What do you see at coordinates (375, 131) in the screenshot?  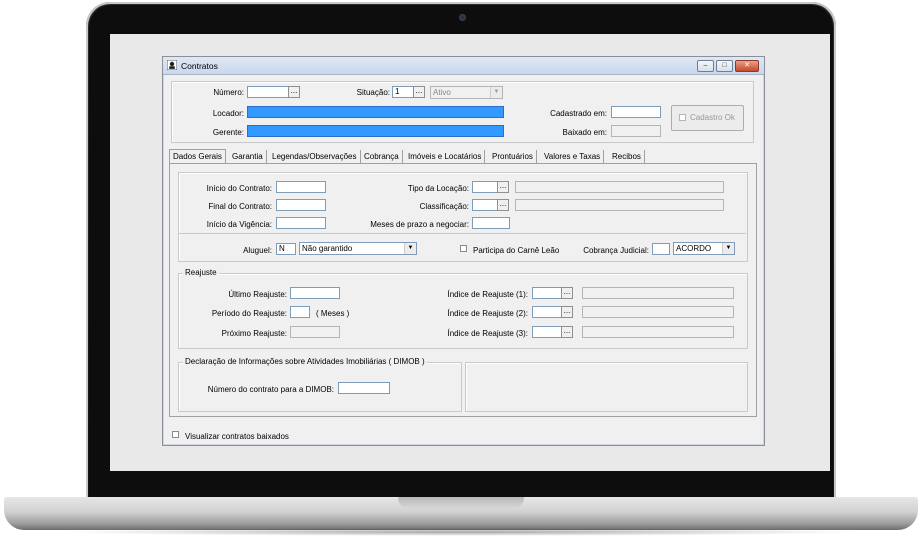 I see `gerente-input` at bounding box center [375, 131].